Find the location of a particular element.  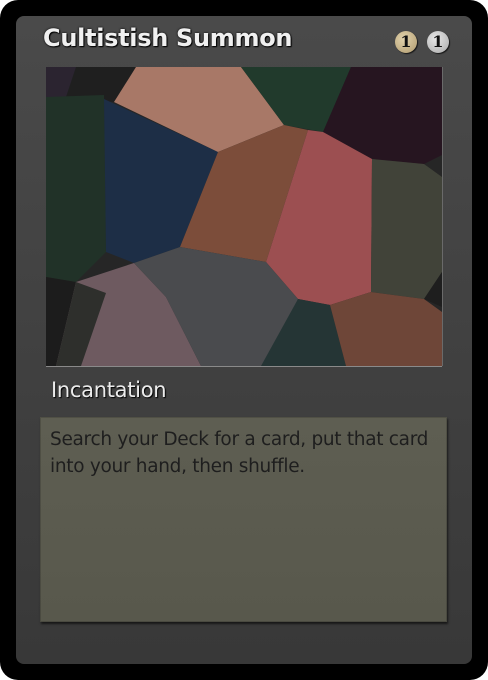

card-name: Cultistish Summon is located at coordinates (168, 38).